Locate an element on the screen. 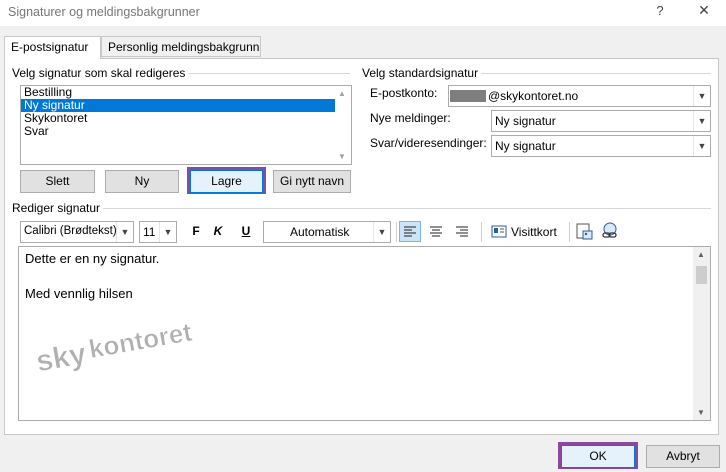  new-messages-select: Ny signatur ▼ is located at coordinates (601, 121).